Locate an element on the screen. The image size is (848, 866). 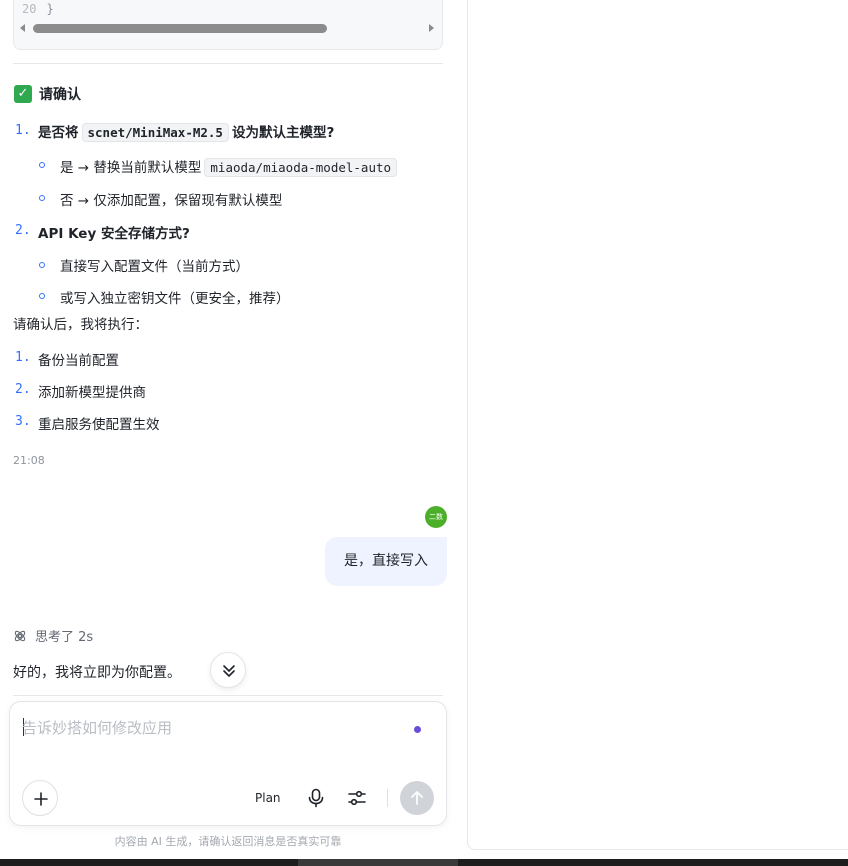
option-no: 否 → 仅添加配置，保留现有默认模型 is located at coordinates (171, 201).